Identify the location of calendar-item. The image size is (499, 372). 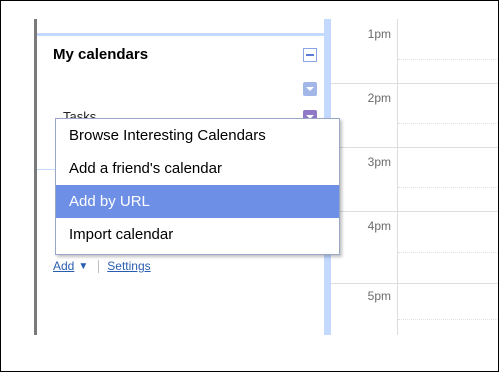
(180, 89).